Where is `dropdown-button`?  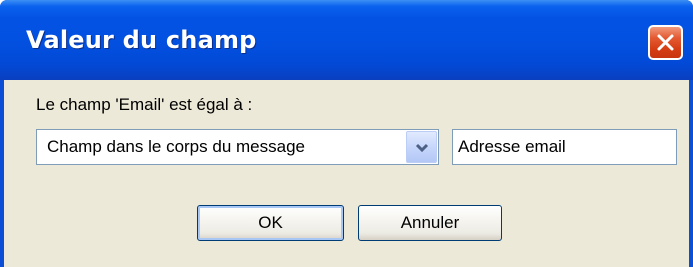
dropdown-button is located at coordinates (421, 147).